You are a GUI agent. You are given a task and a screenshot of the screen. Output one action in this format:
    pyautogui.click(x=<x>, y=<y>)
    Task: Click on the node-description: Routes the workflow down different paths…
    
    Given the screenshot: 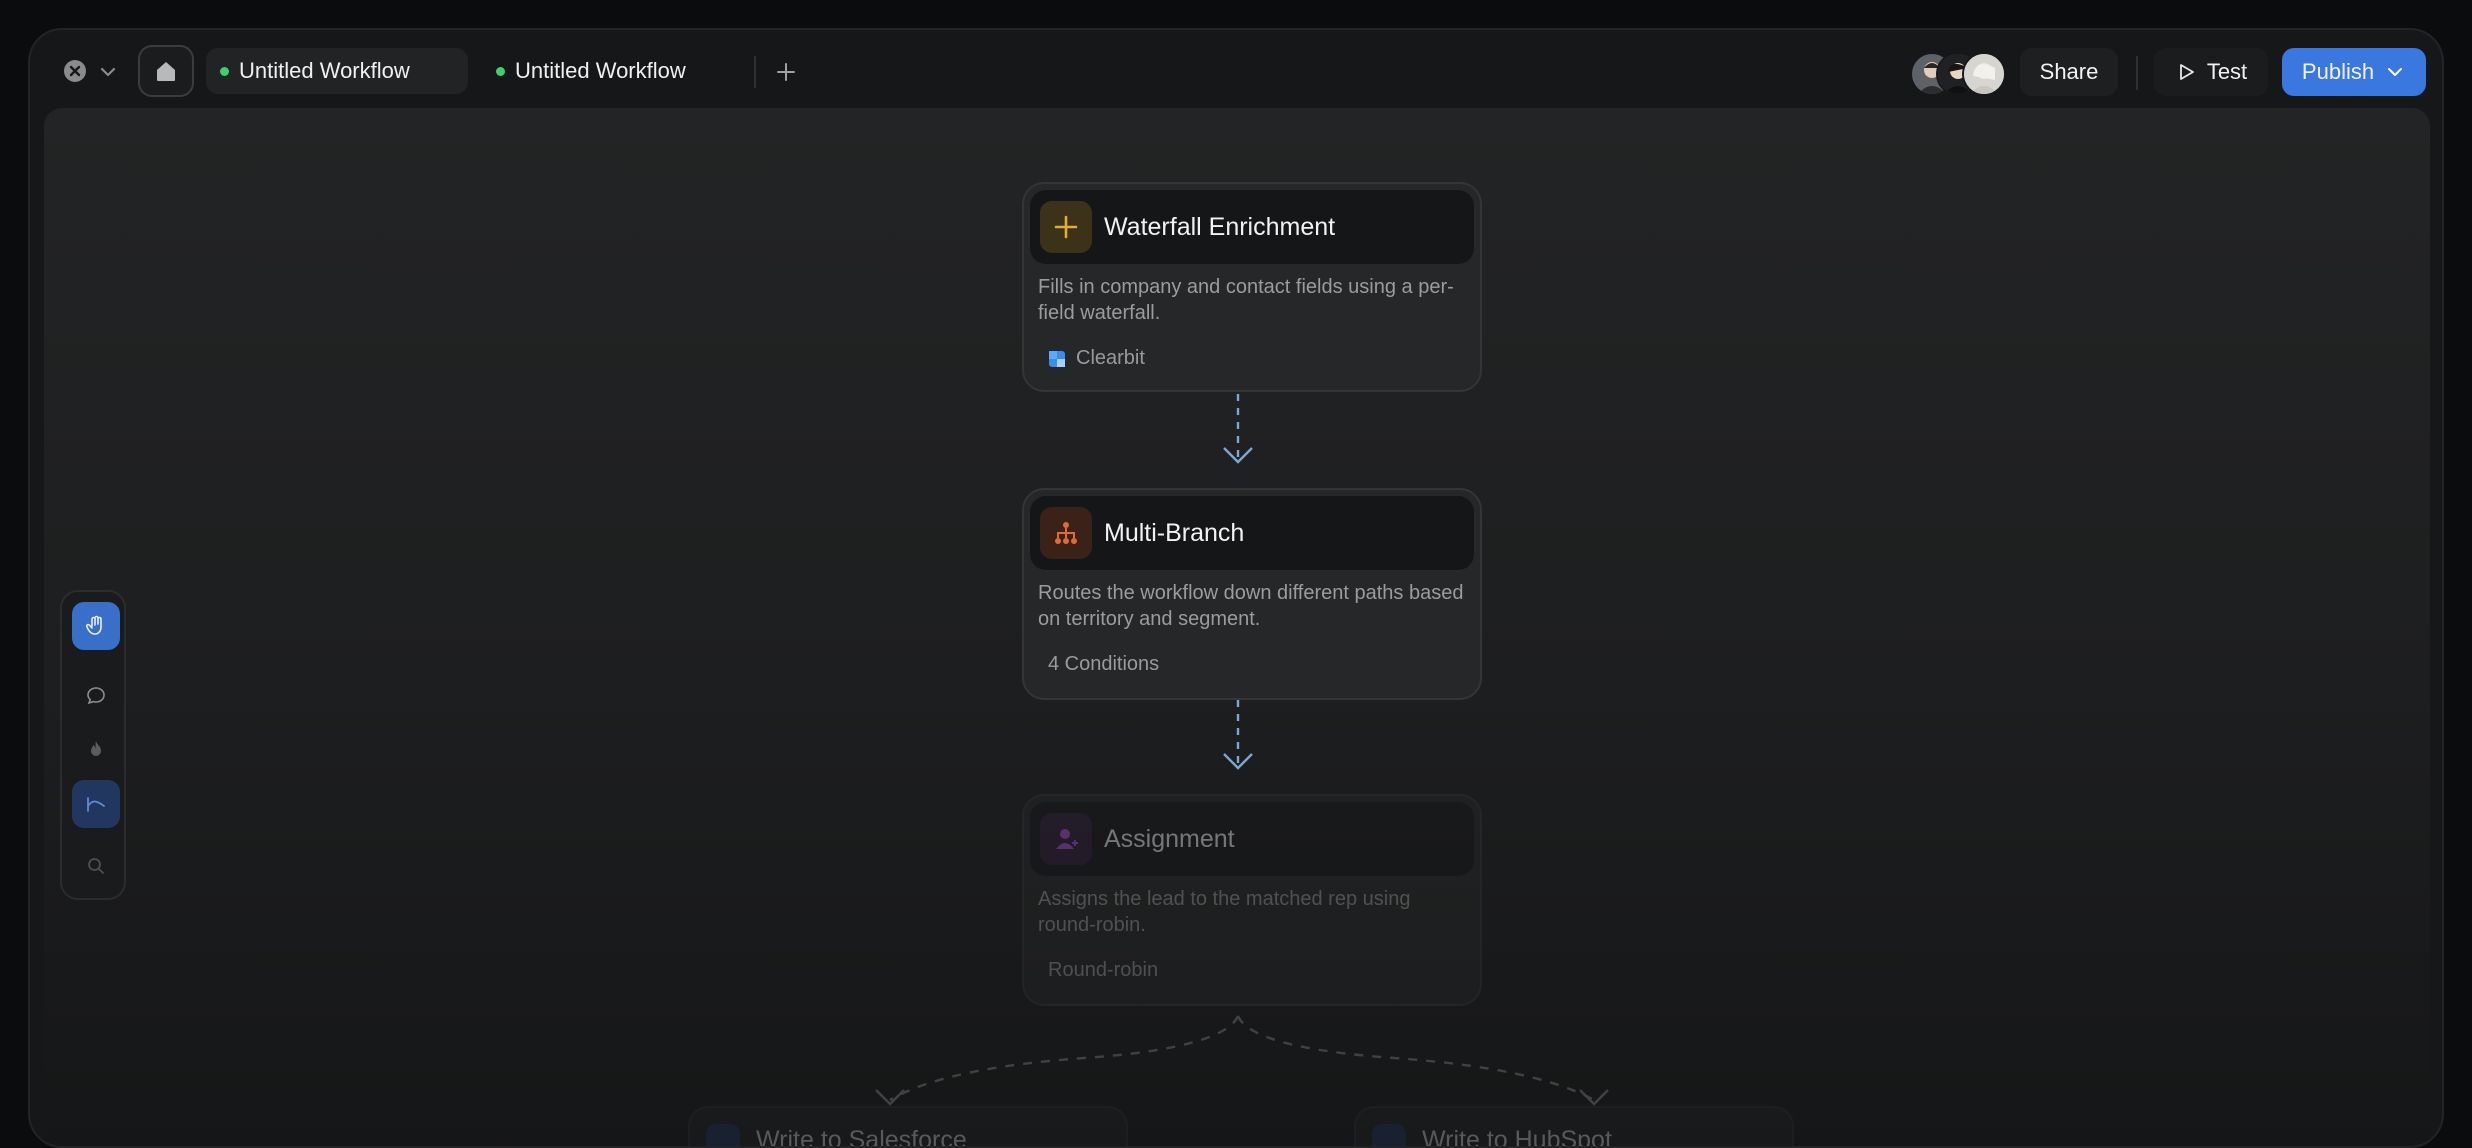 What is the action you would take?
    pyautogui.click(x=1251, y=606)
    